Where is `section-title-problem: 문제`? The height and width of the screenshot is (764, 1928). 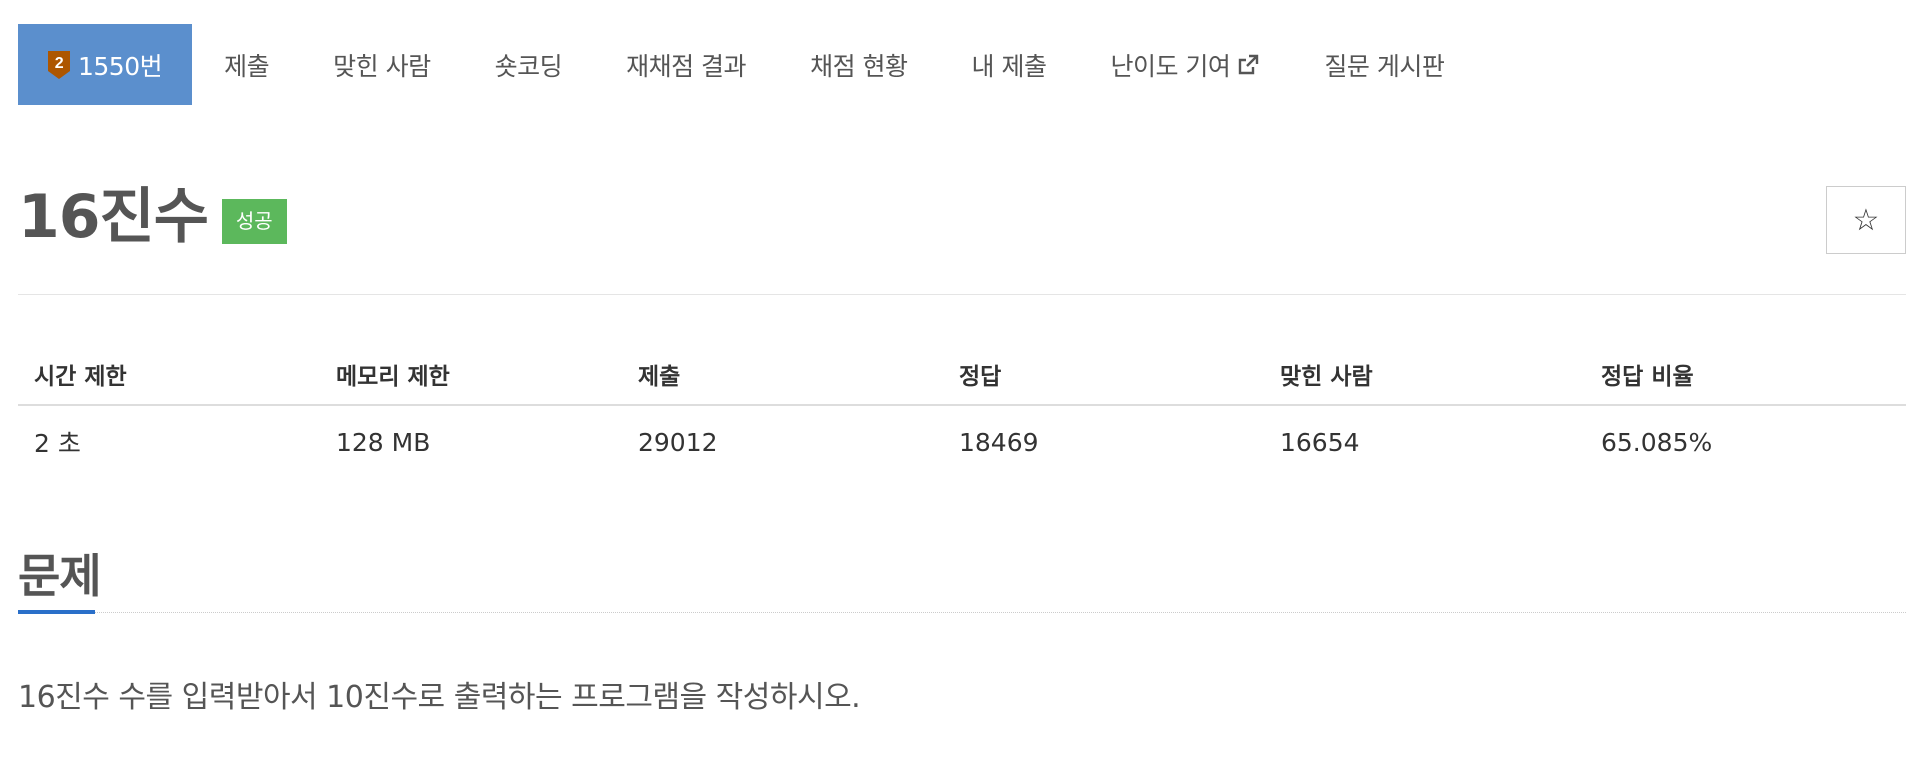
section-title-problem: 문제 is located at coordinates (60, 576).